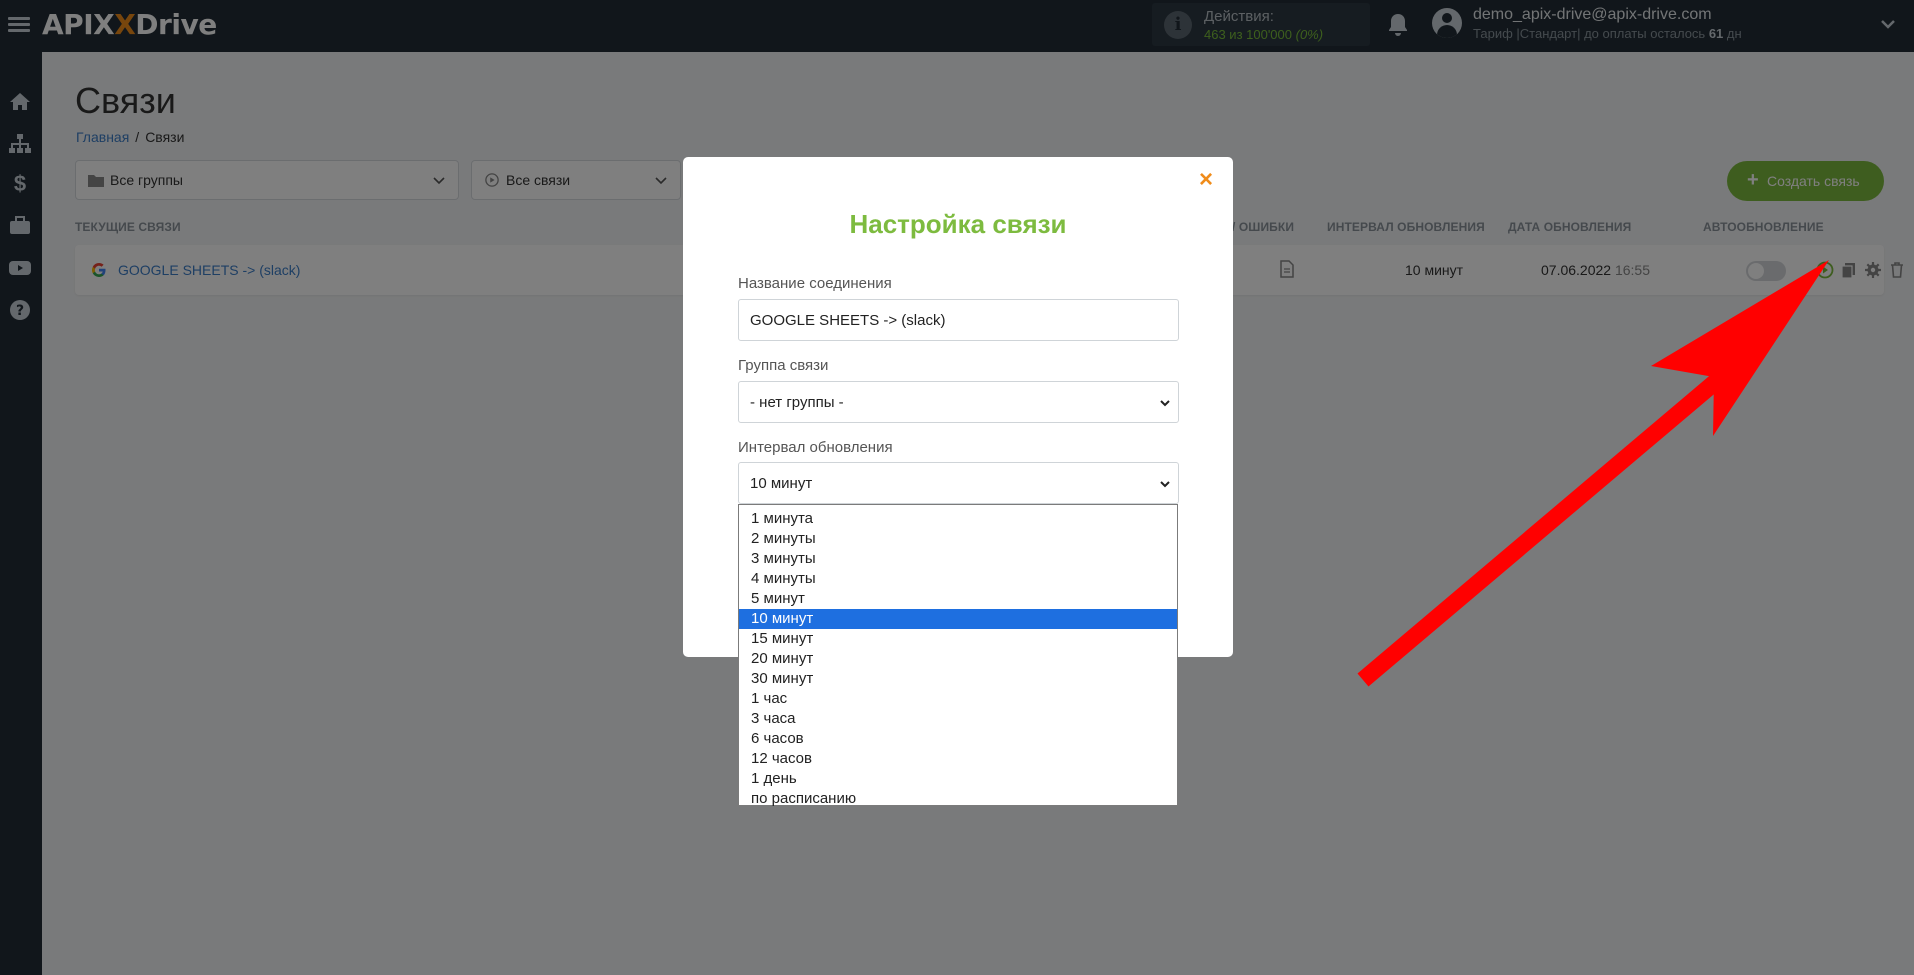 The image size is (1914, 975). Describe the element at coordinates (797, 402) in the screenshot. I see `group-select-value: - нет группы -` at that location.